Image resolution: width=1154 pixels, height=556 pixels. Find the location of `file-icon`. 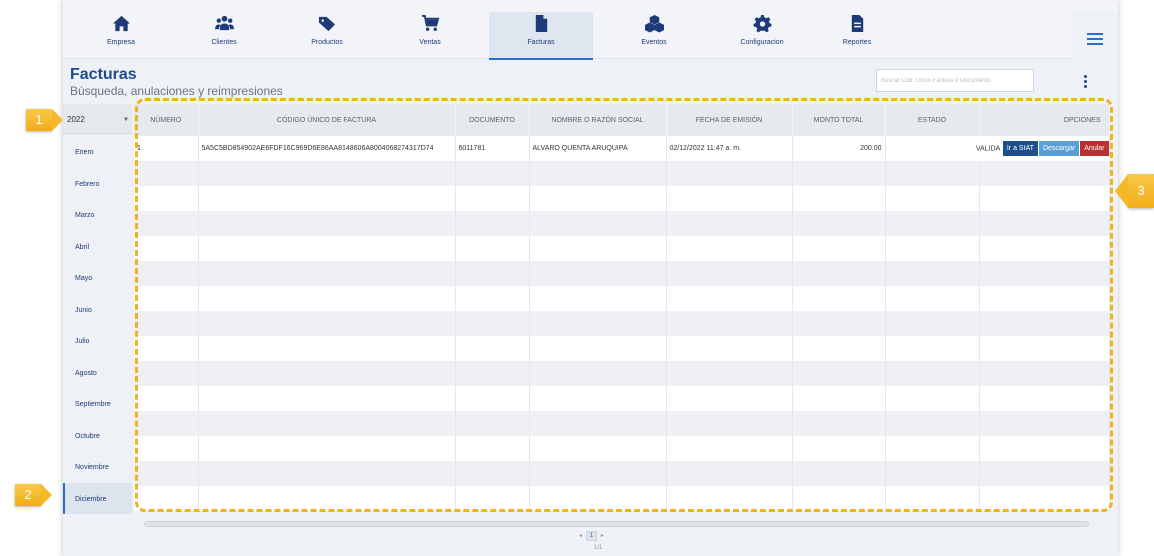

file-icon is located at coordinates (541, 23).